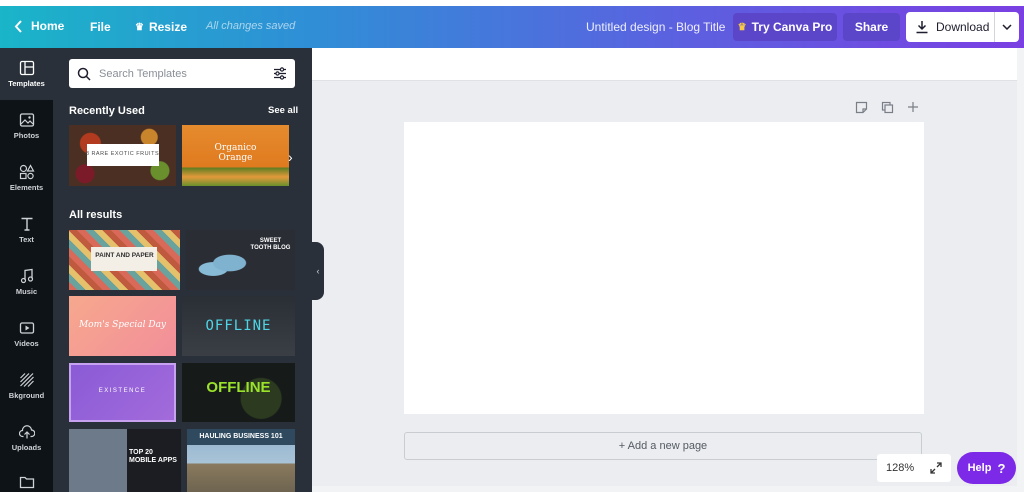 This screenshot has height=492, width=1024. Describe the element at coordinates (26, 395) in the screenshot. I see `rail-label: Bkground` at that location.